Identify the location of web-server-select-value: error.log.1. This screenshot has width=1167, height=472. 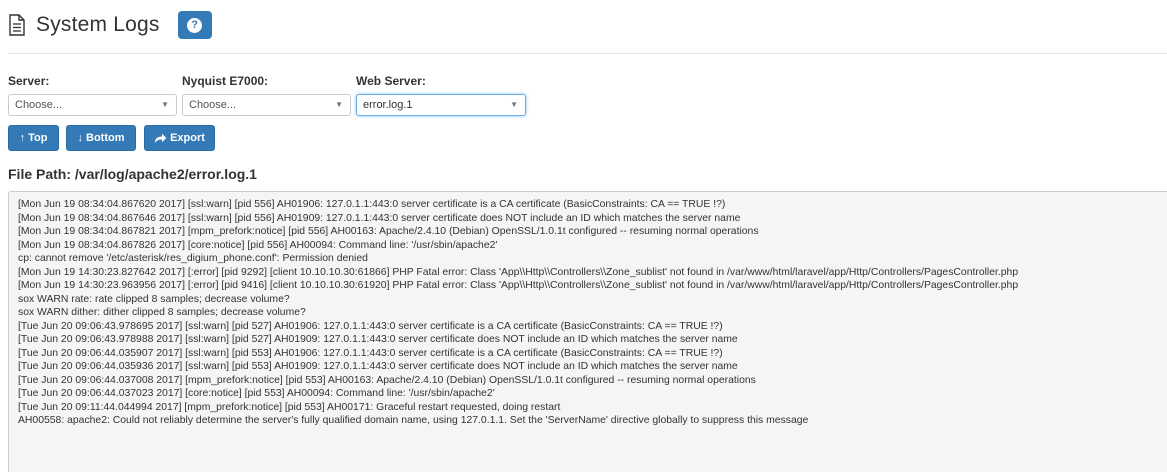
(388, 105).